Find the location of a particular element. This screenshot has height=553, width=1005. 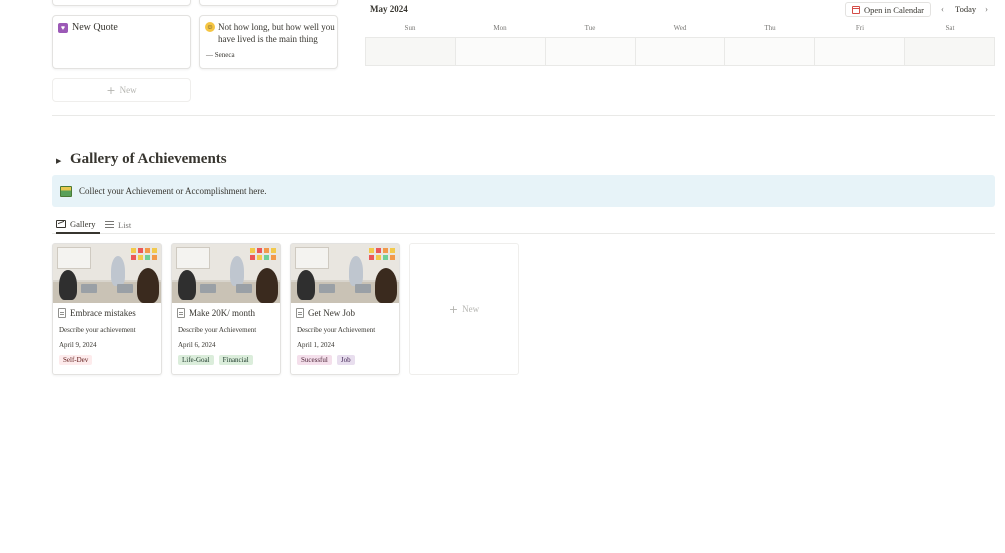

calendar-month: May 2024 is located at coordinates (389, 9).